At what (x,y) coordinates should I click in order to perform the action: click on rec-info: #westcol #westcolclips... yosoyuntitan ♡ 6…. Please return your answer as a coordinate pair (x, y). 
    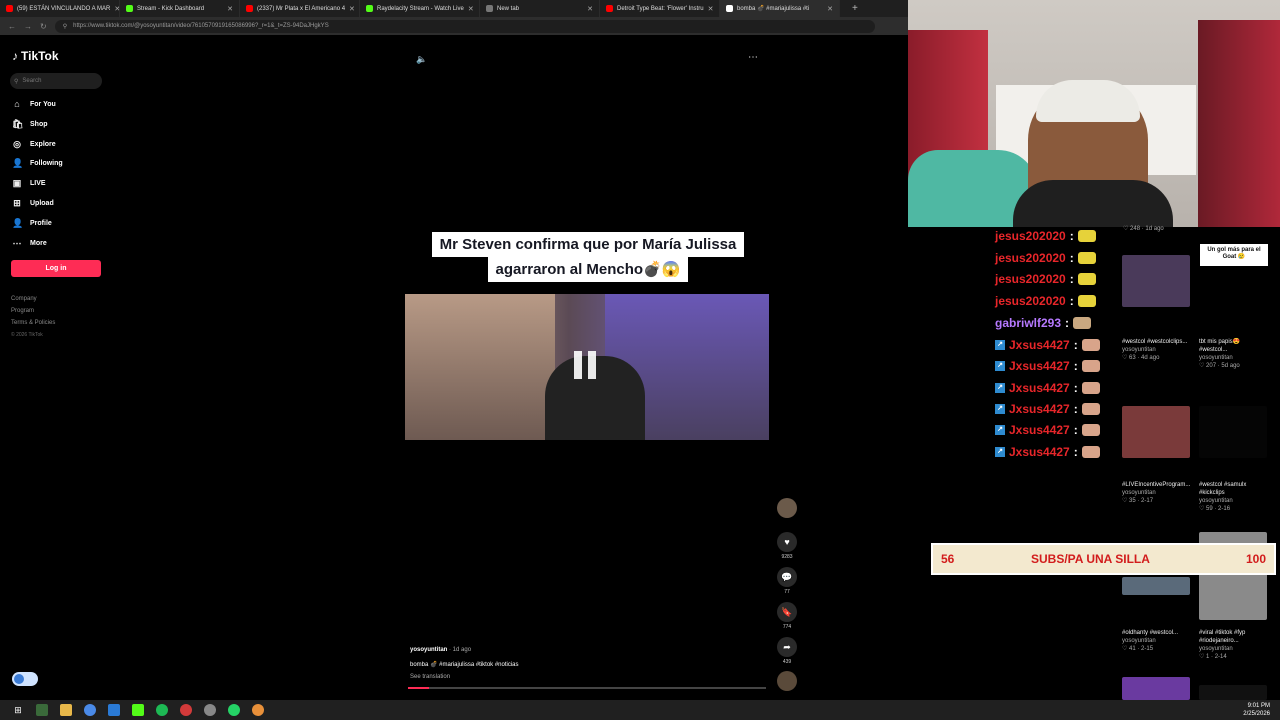
    Looking at the image, I should click on (1157, 350).